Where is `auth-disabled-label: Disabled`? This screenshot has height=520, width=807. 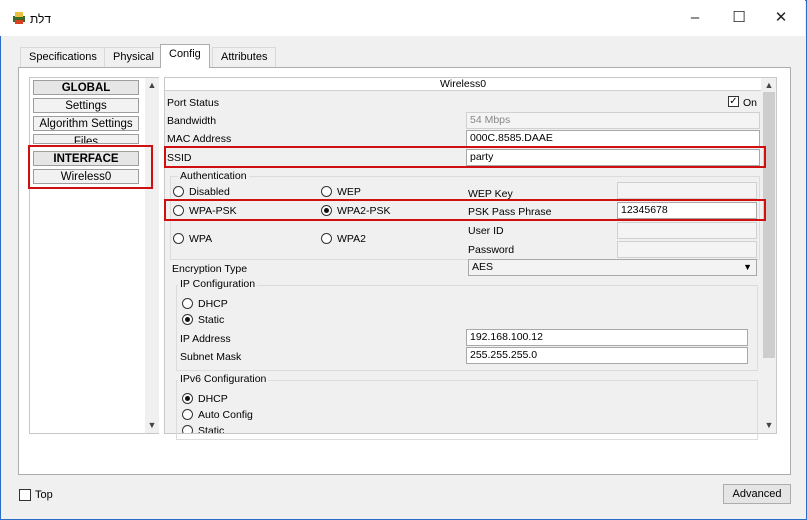
auth-disabled-label: Disabled is located at coordinates (209, 192).